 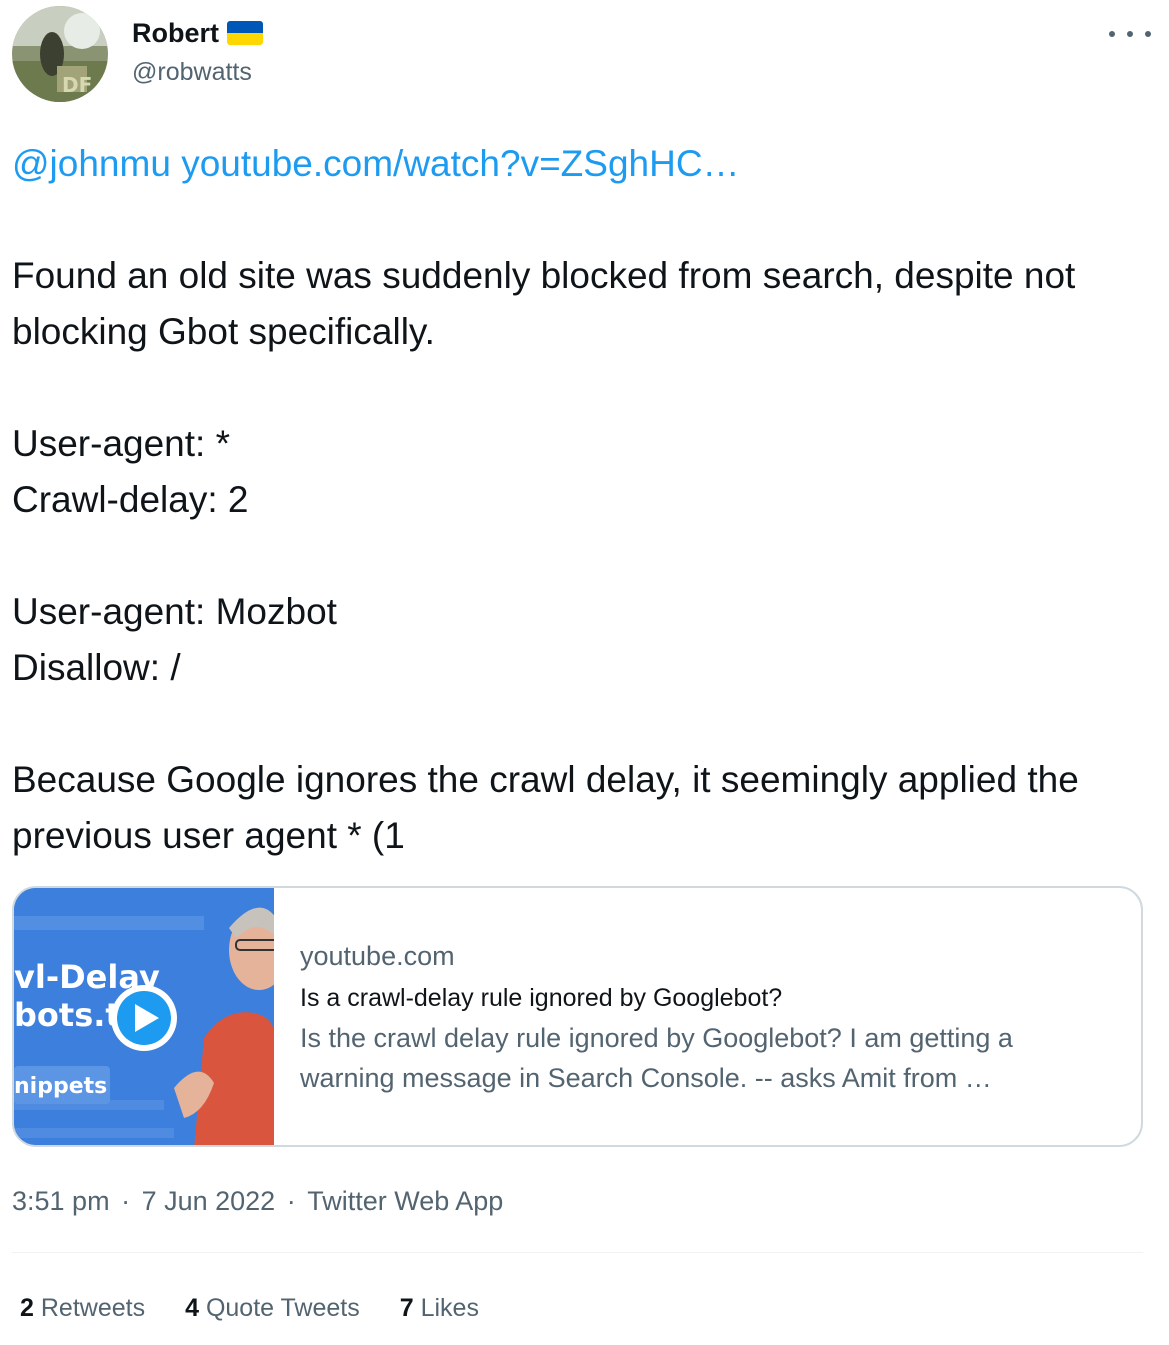 I want to click on quote-tweets-stat: 4 Quote Tweets, so click(x=272, y=1308).